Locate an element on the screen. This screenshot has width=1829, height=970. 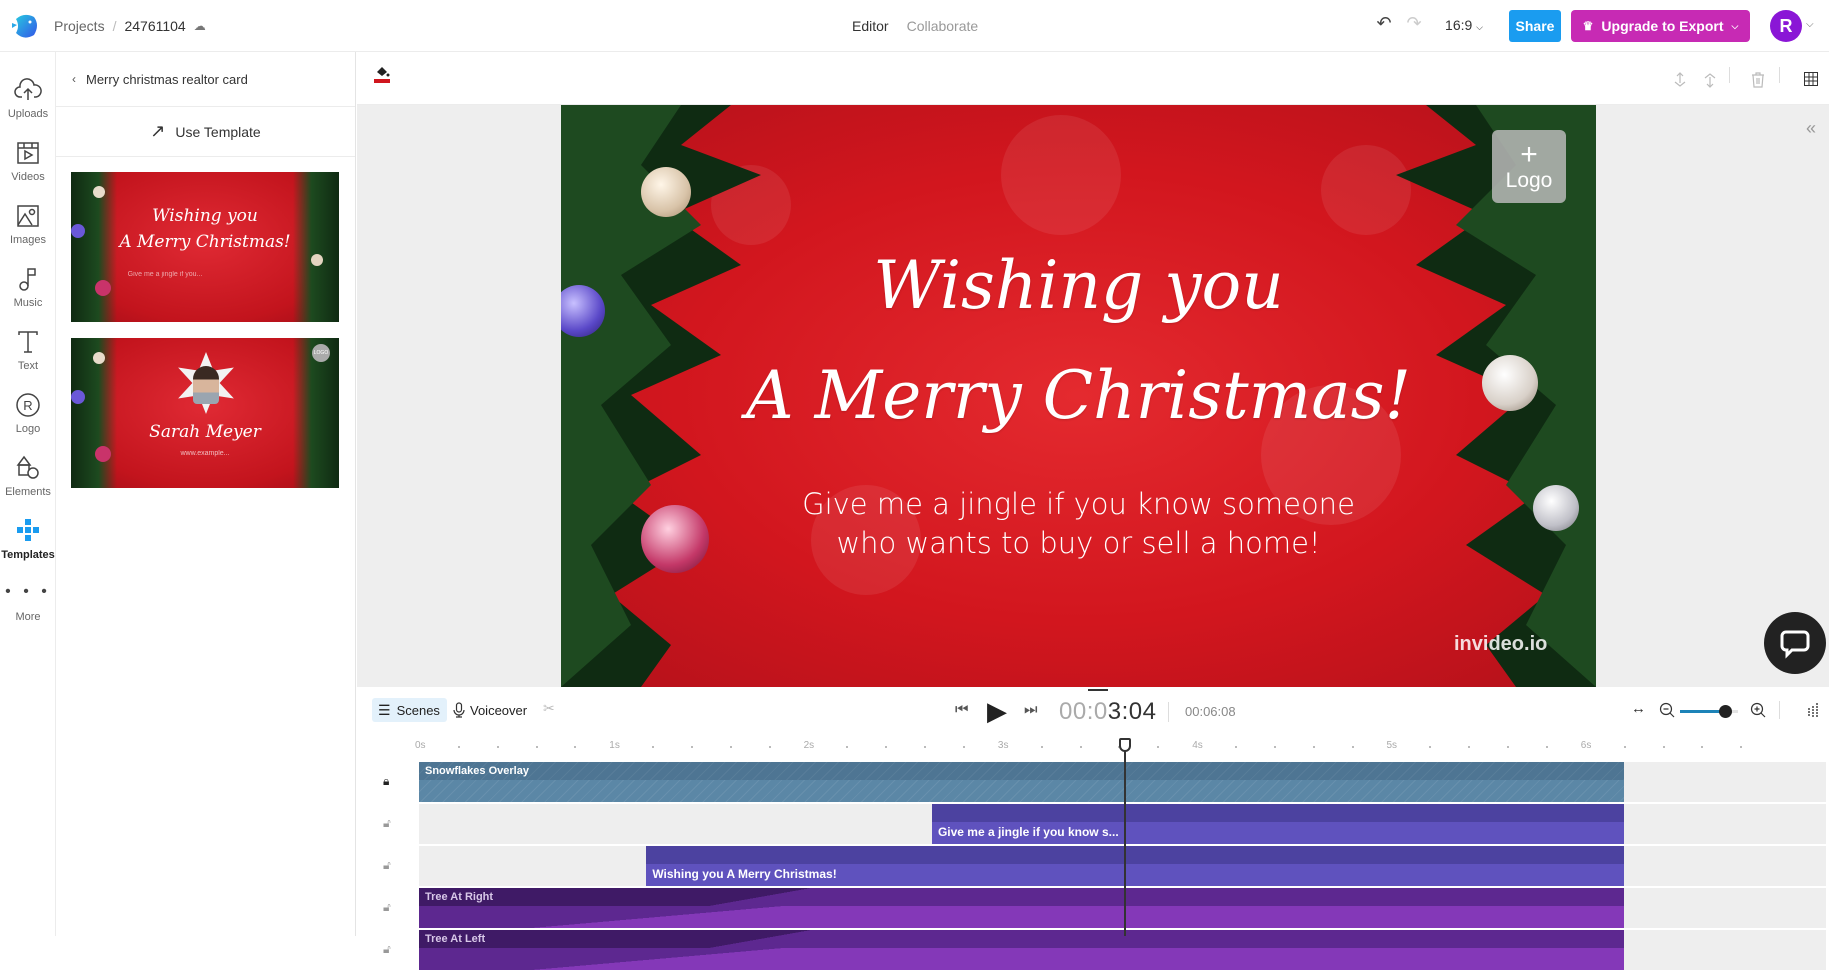
thumb-name: Sarah Meyer is located at coordinates (205, 432).